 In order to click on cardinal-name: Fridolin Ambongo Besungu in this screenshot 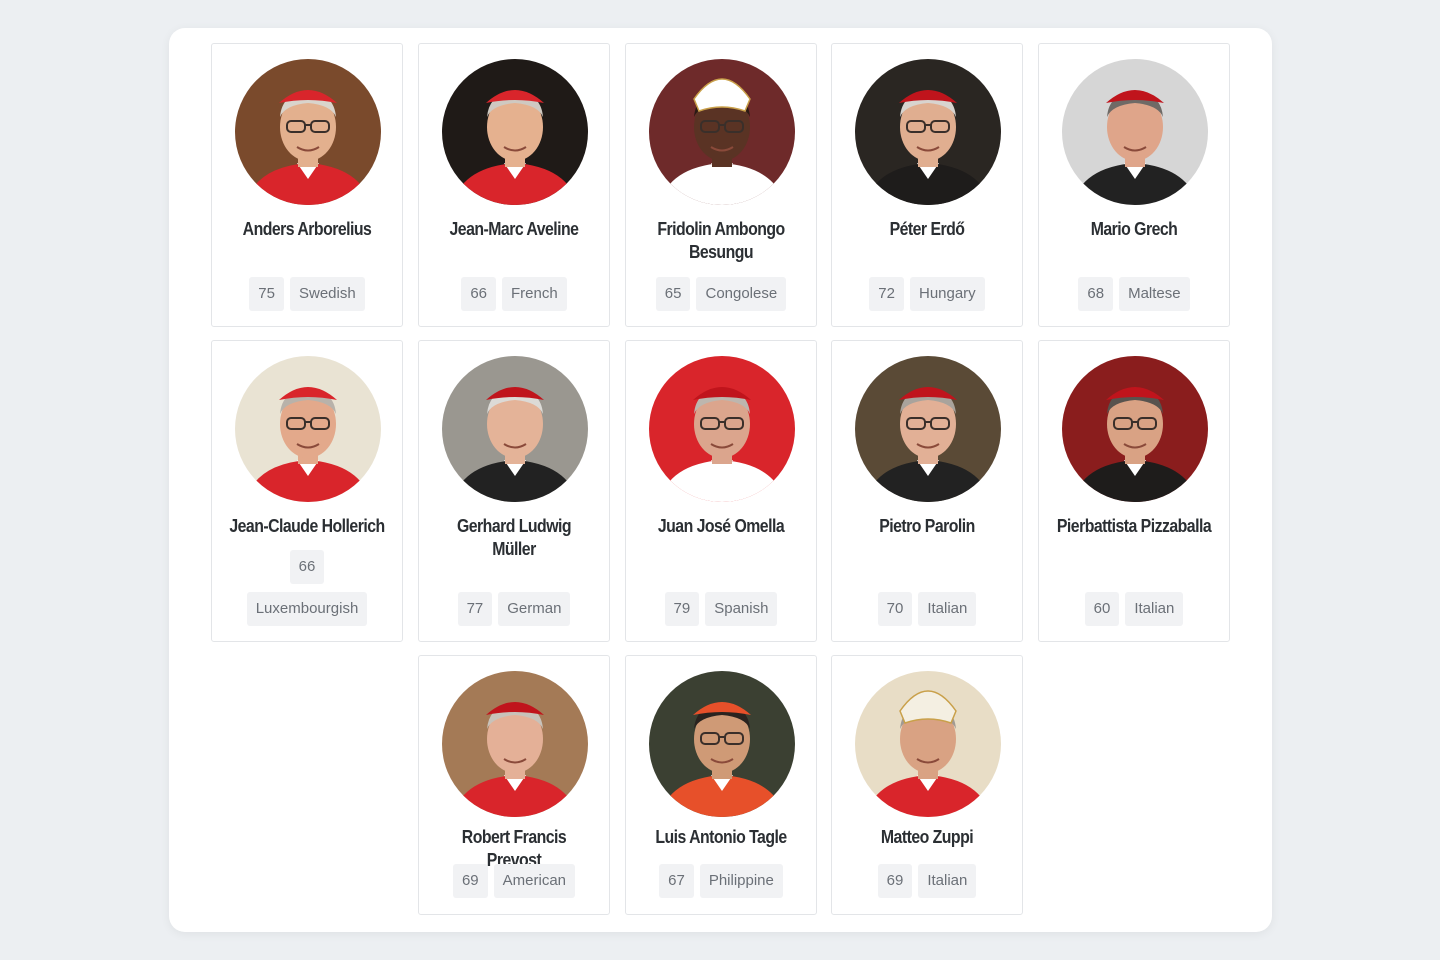, I will do `click(721, 240)`.